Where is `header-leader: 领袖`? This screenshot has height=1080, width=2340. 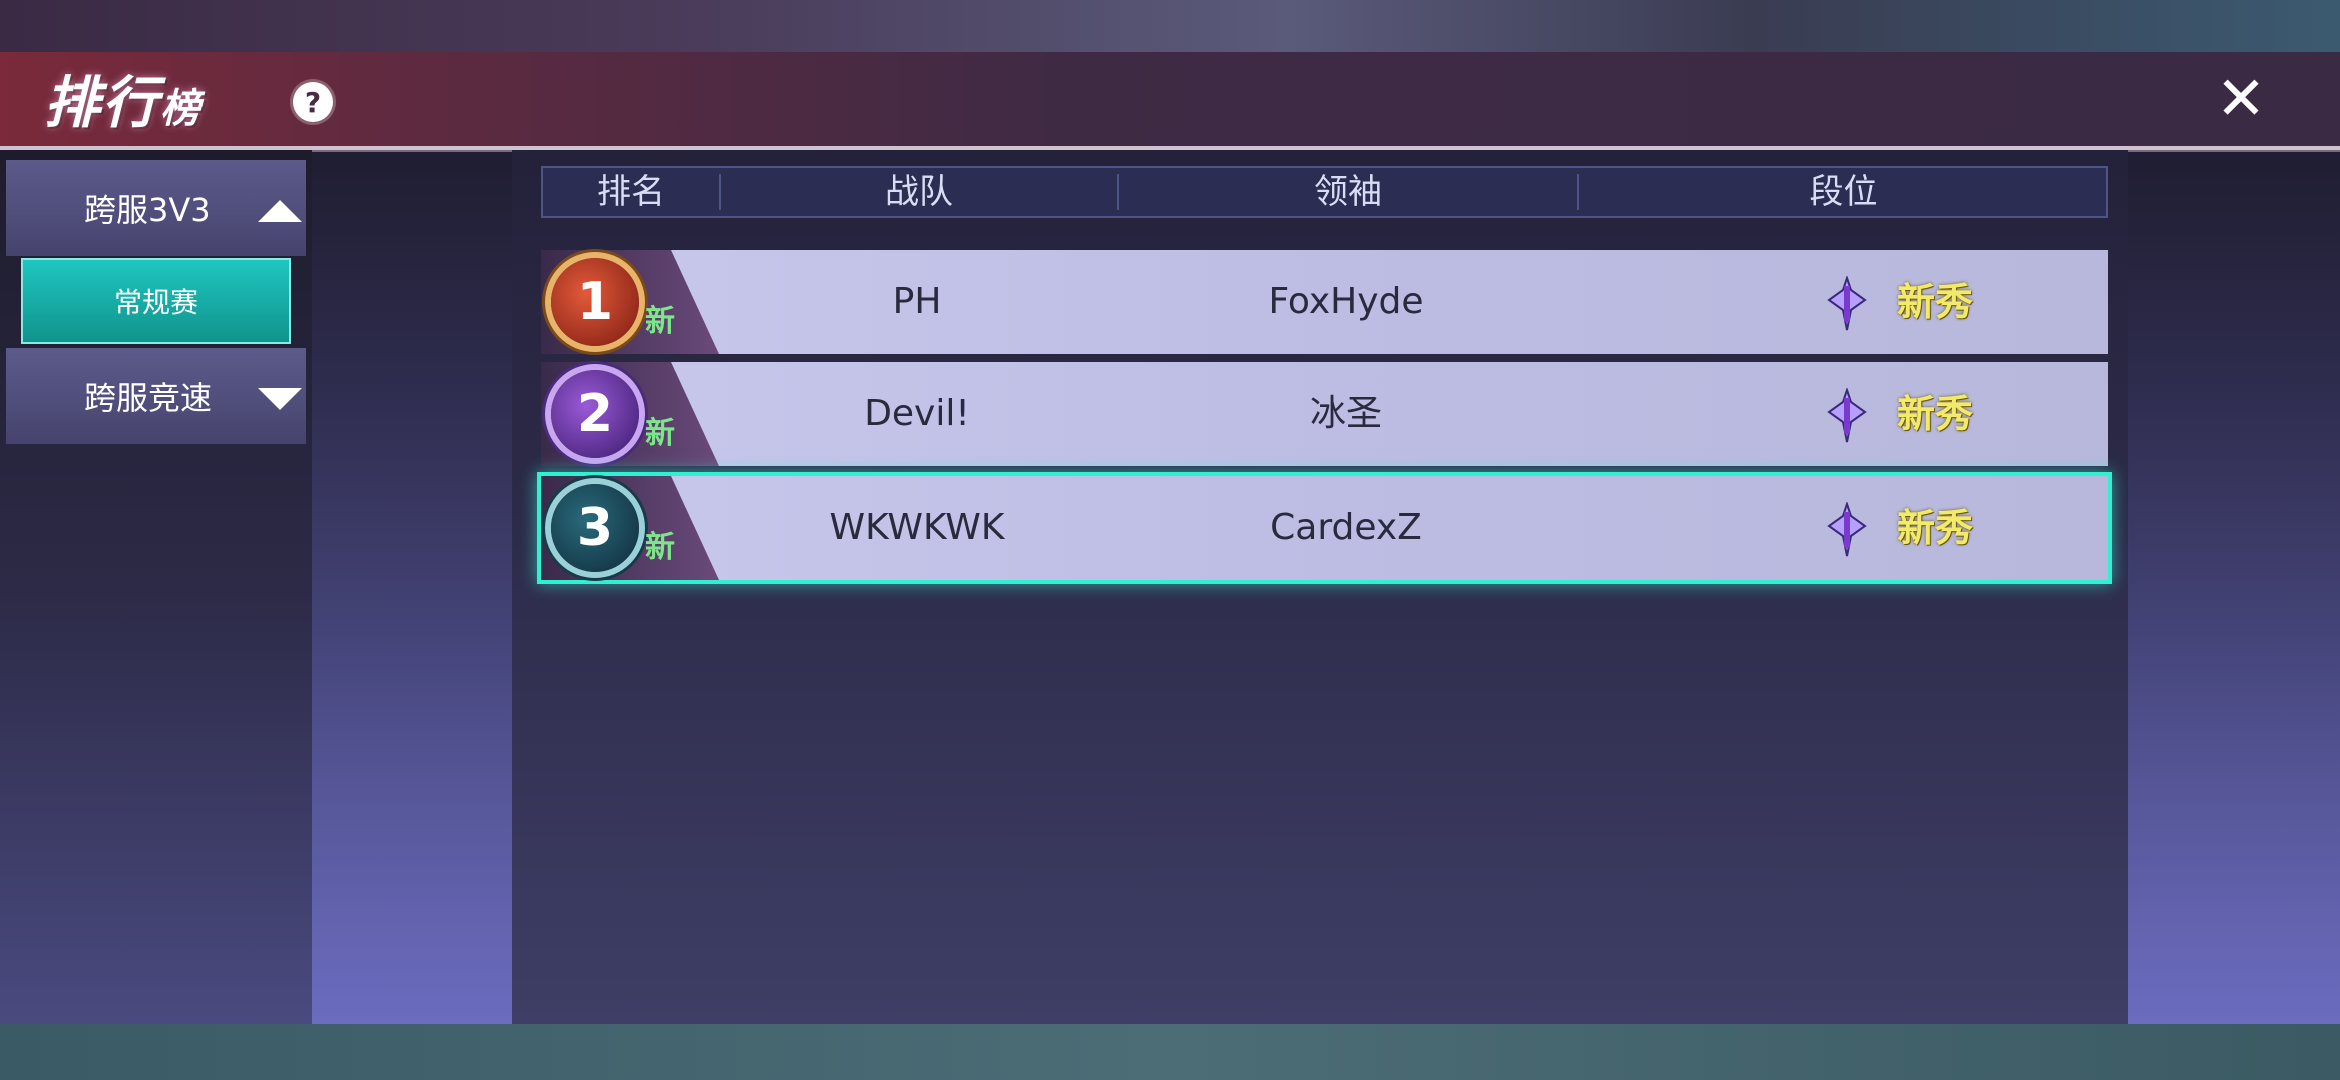
header-leader: 领袖 is located at coordinates (1348, 192).